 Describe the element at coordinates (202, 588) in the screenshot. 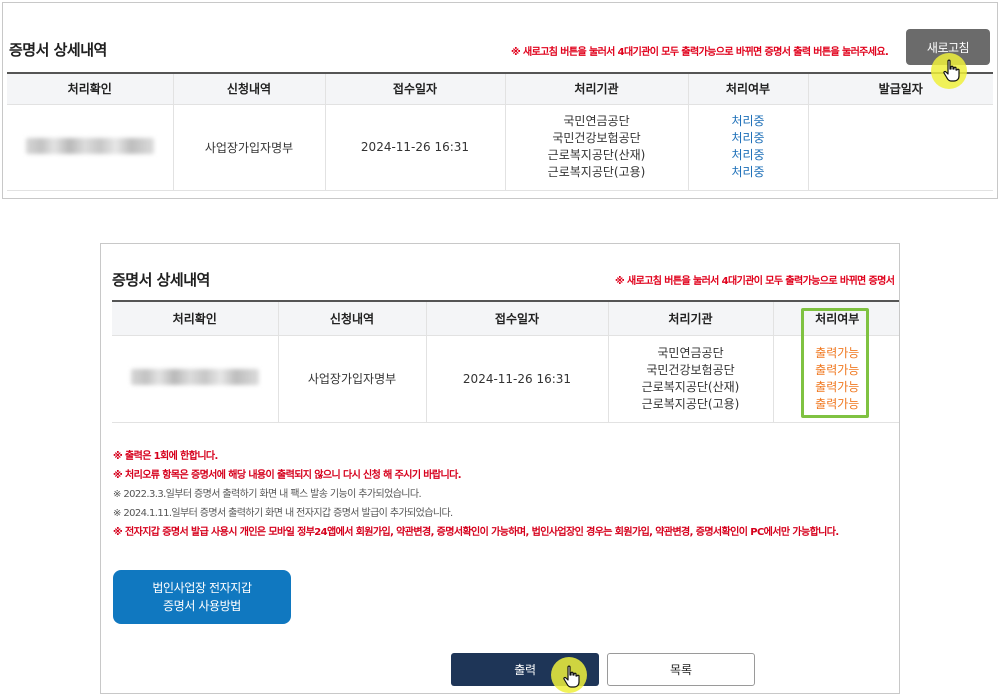

I see `wallet-guide-label-1: 법인사업장 전자지갑` at that location.